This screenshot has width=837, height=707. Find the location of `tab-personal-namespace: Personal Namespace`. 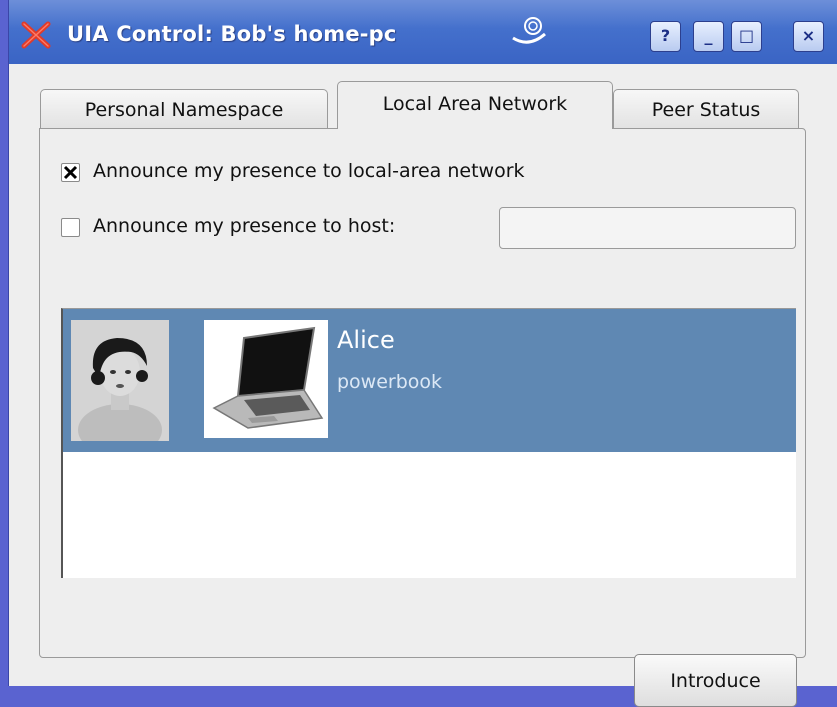

tab-personal-namespace: Personal Namespace is located at coordinates (184, 109).